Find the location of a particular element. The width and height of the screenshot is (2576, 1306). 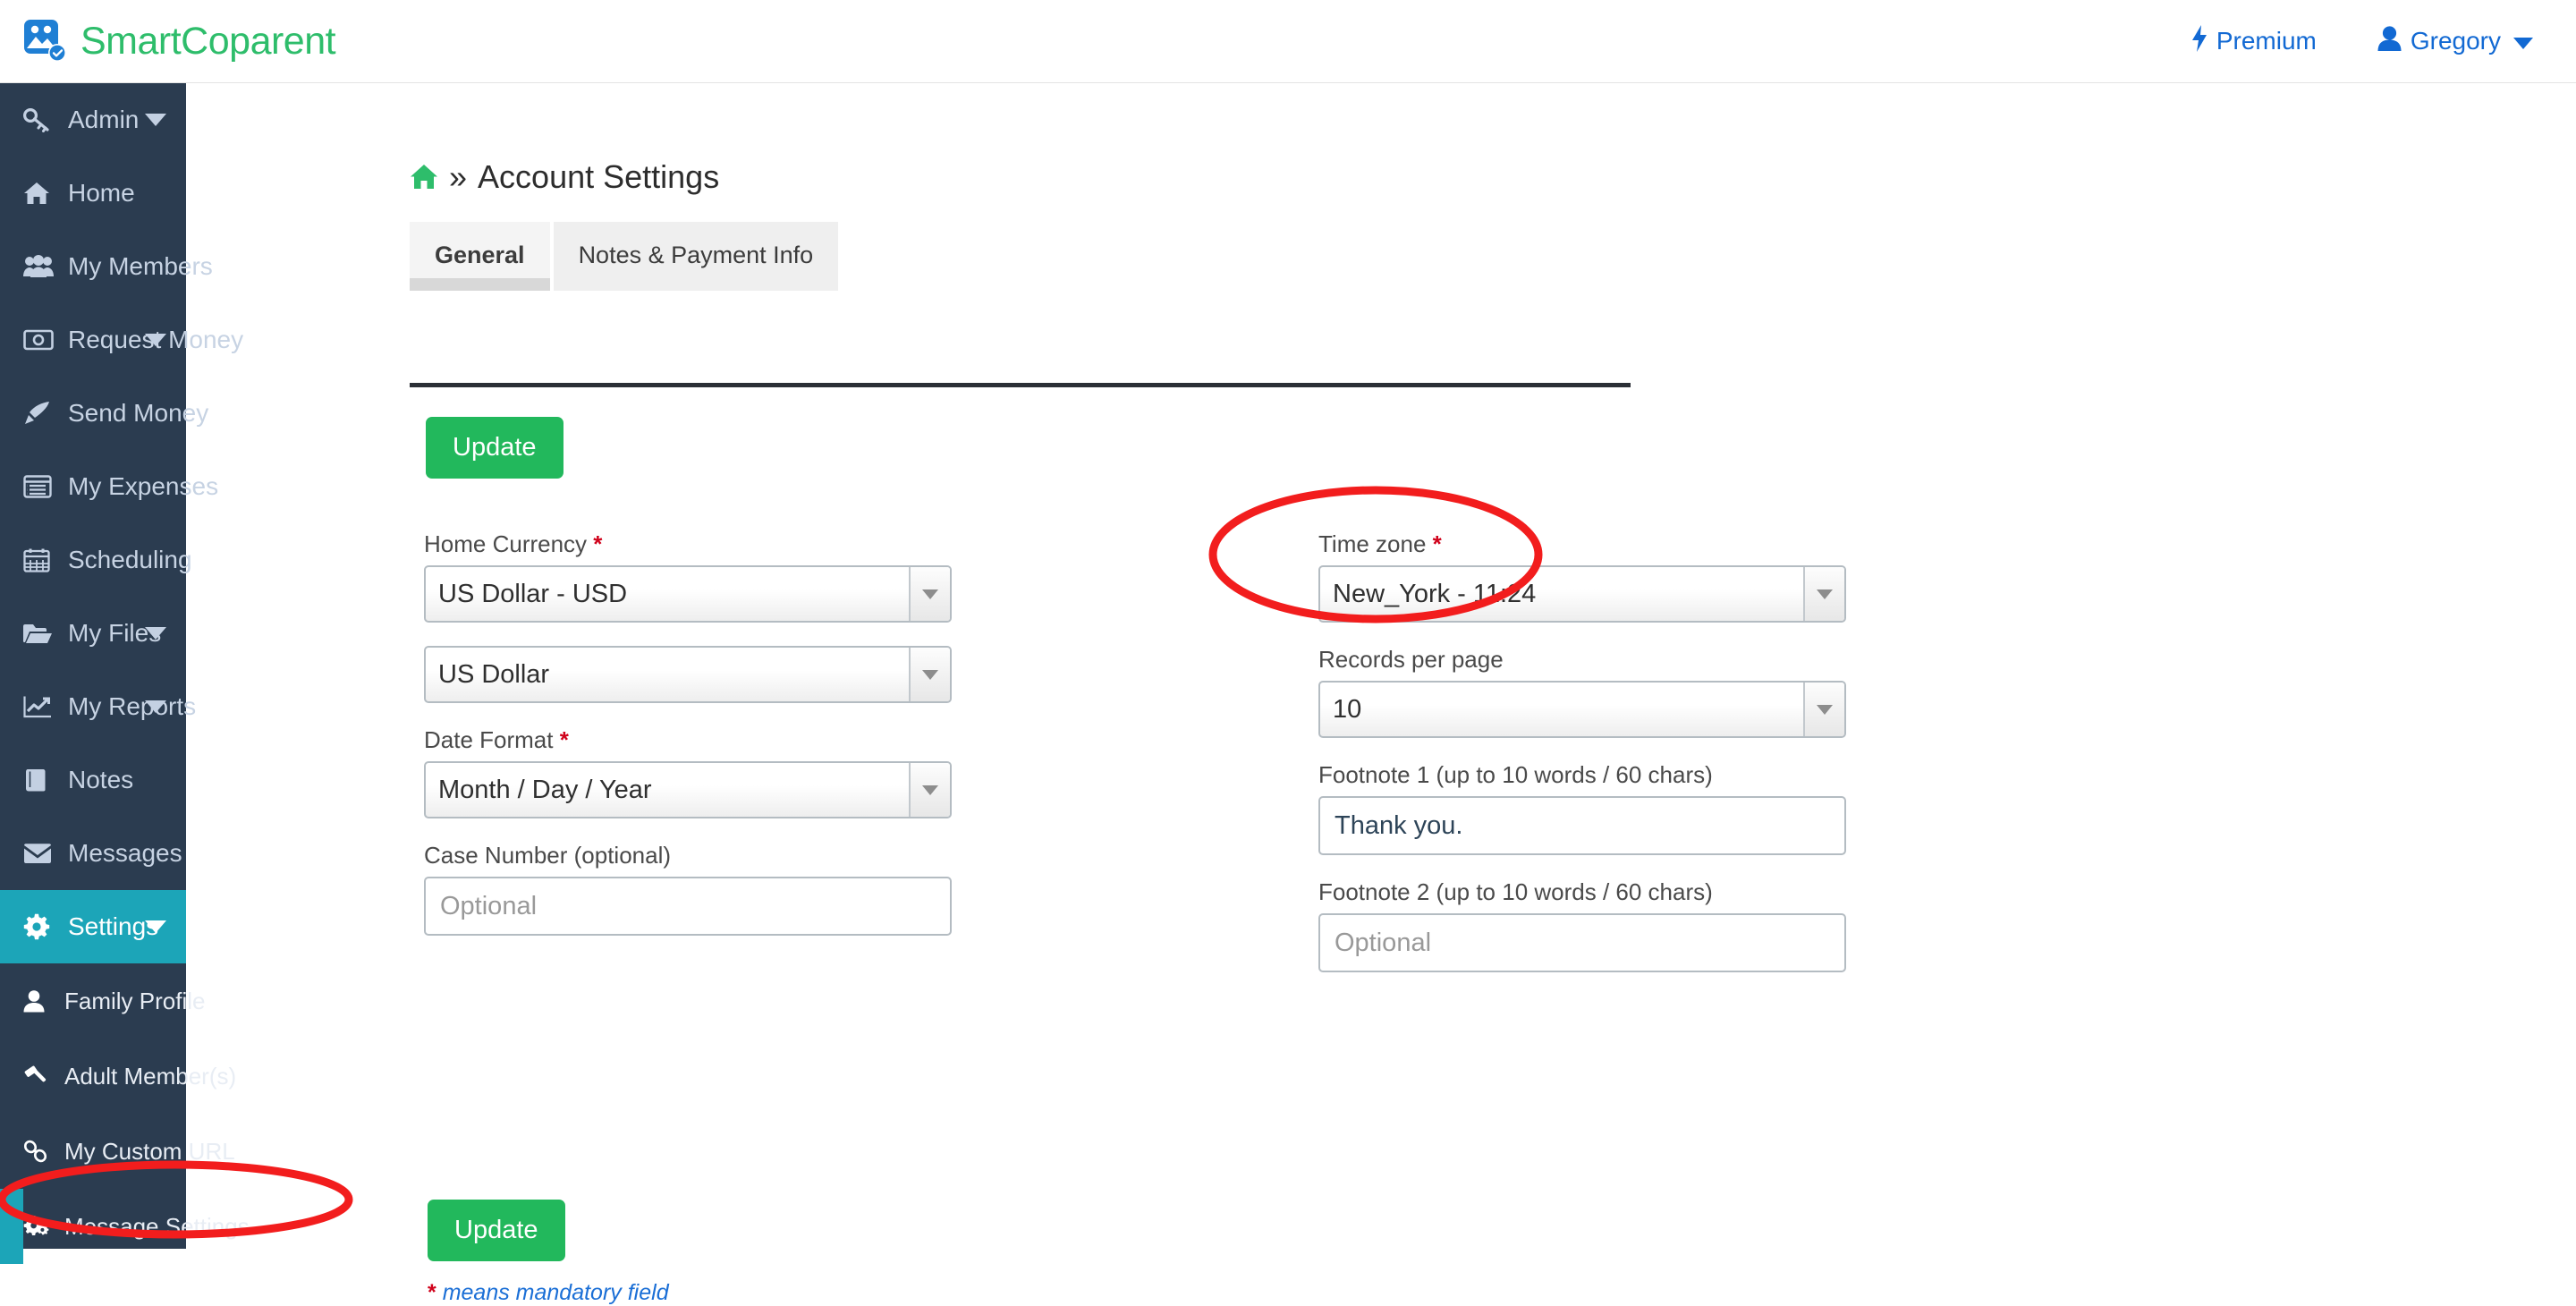

case-number-label: Case Number (optional) is located at coordinates (548, 855).